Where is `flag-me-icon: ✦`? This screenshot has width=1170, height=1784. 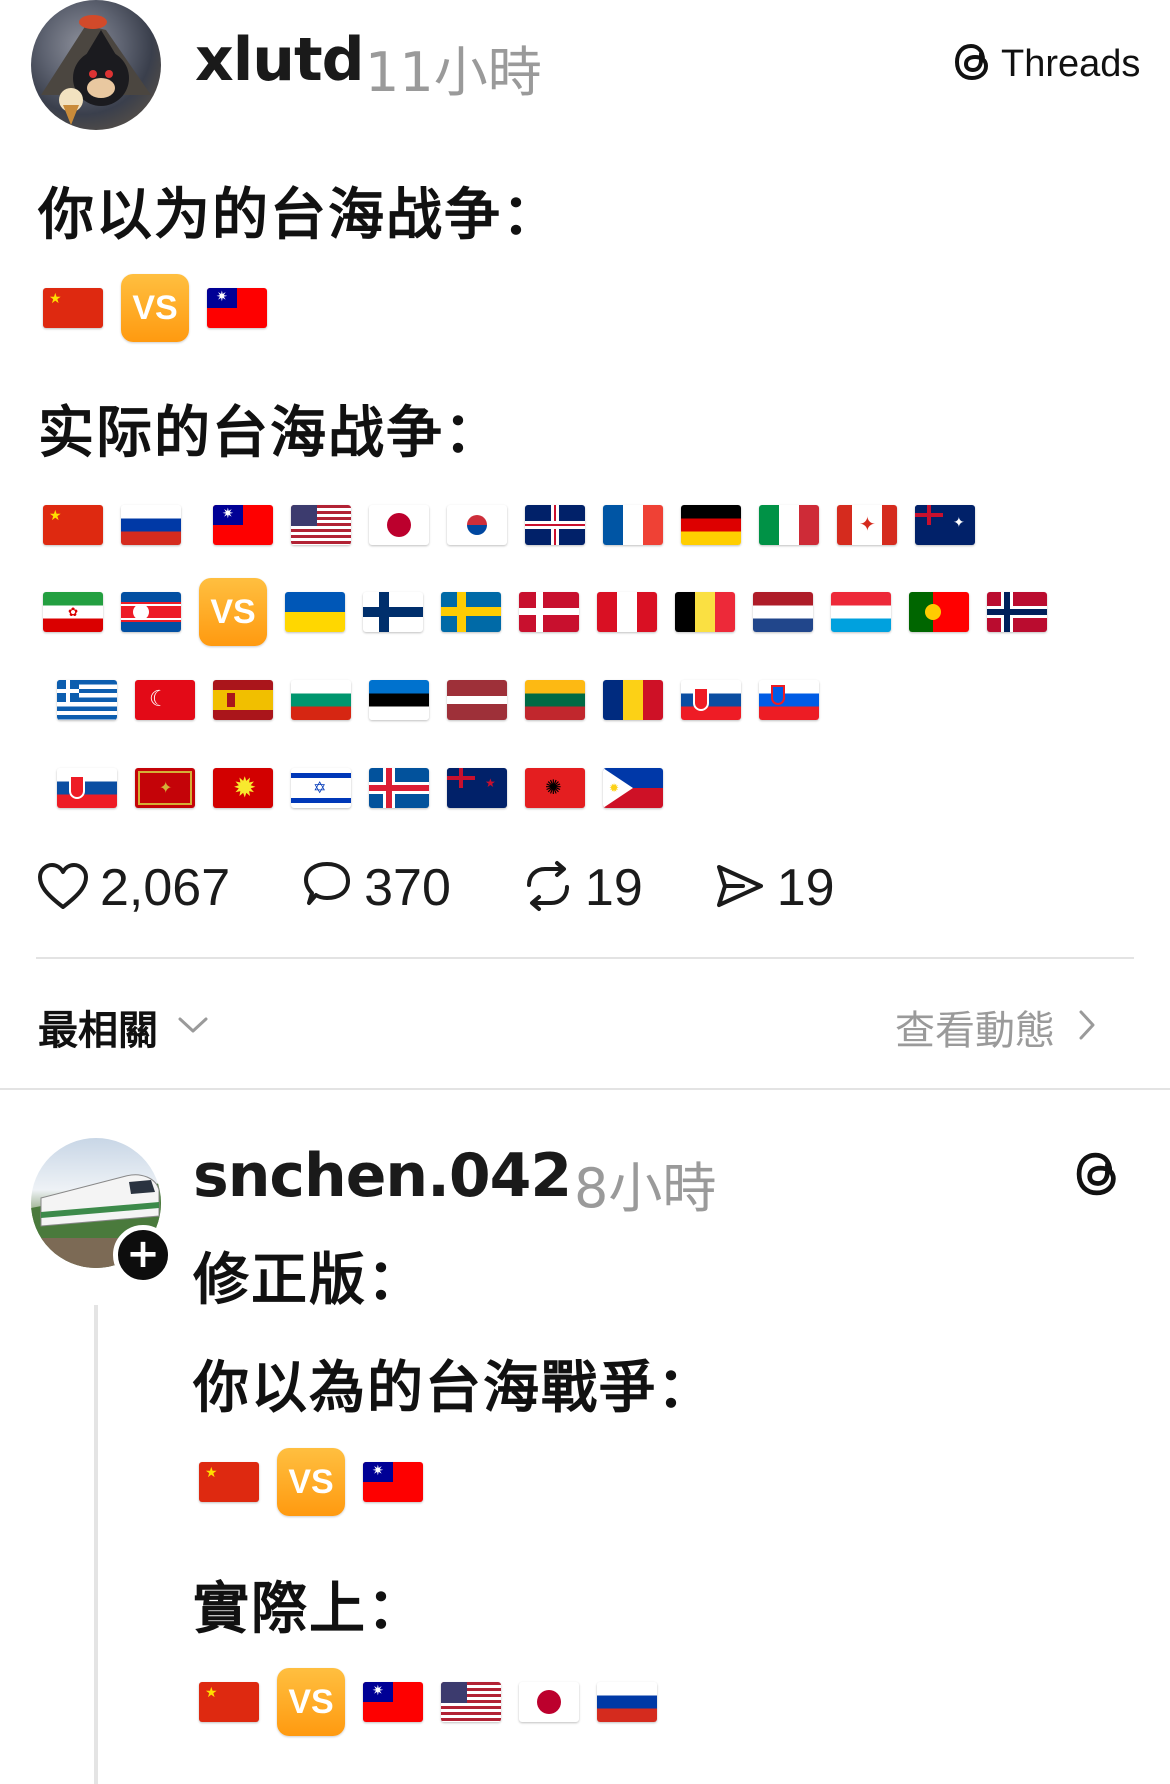 flag-me-icon: ✦ is located at coordinates (165, 788).